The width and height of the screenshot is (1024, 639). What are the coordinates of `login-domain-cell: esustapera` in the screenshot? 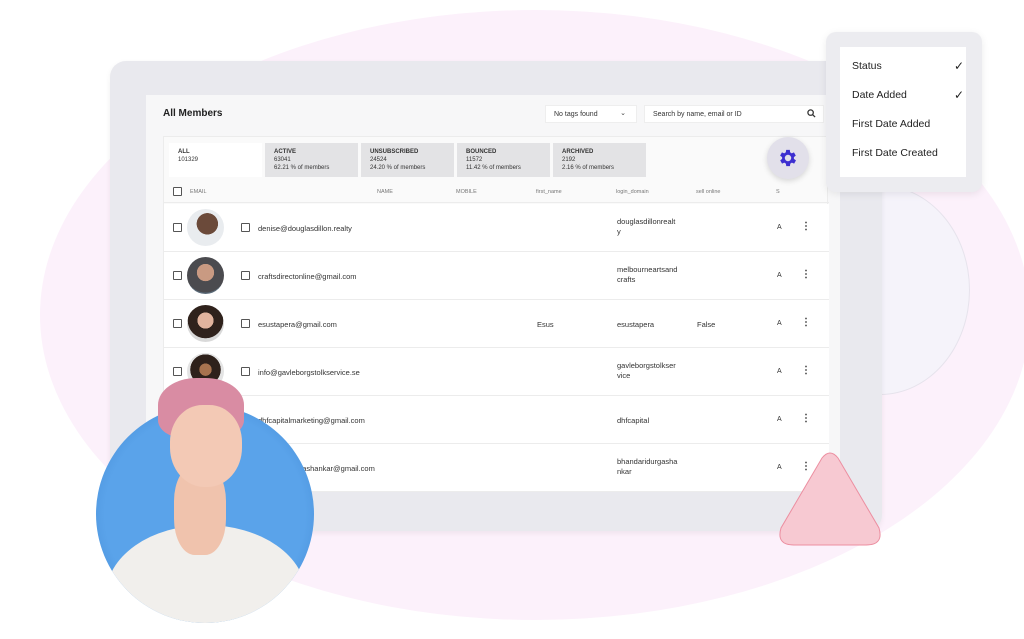 It's located at (654, 325).